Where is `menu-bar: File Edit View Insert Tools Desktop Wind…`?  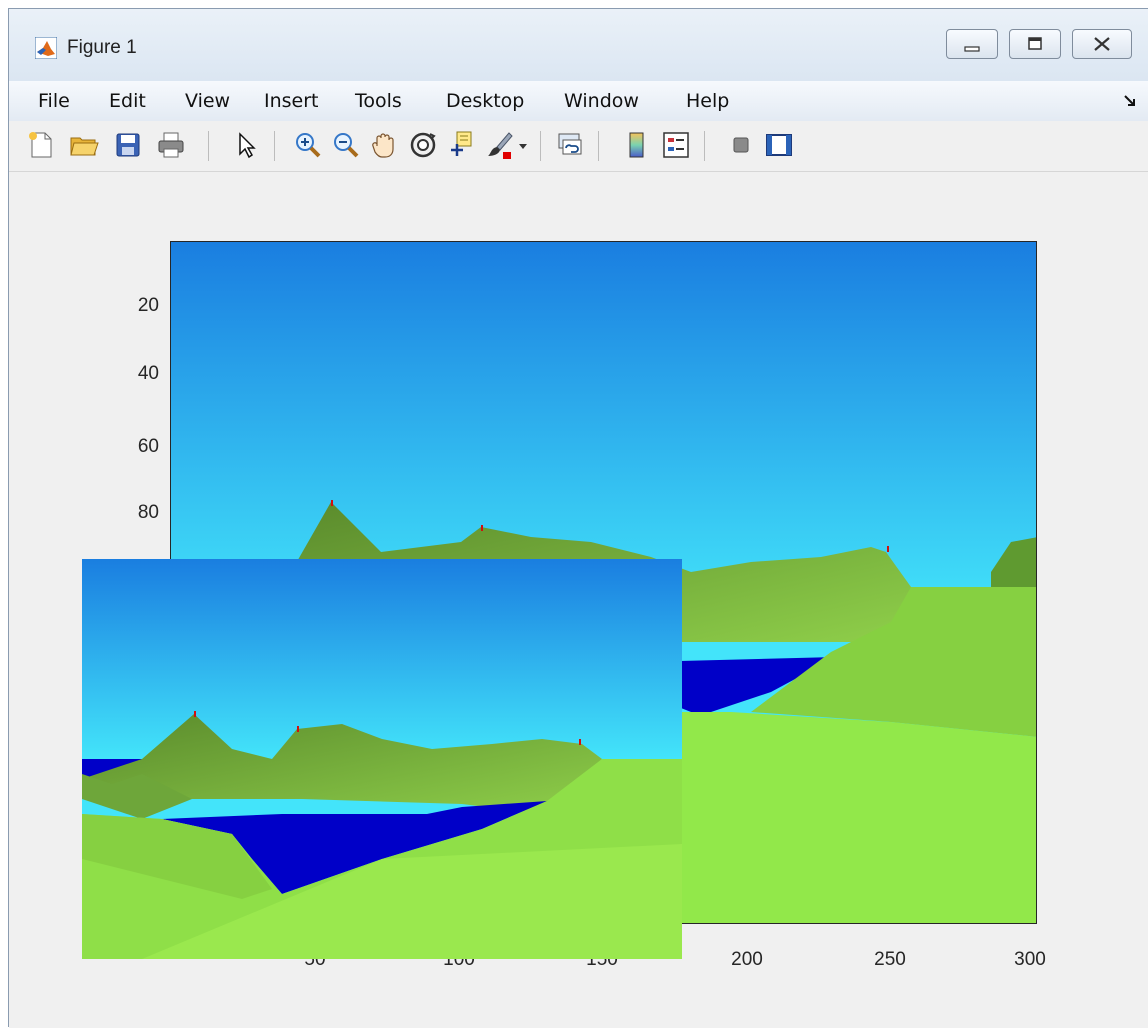
menu-bar: File Edit View Insert Tools Desktop Wind… is located at coordinates (578, 101).